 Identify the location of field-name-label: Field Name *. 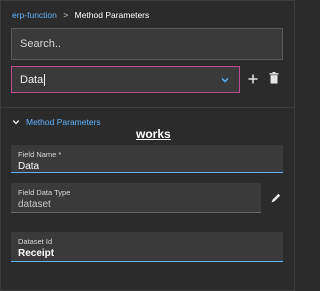
(40, 154).